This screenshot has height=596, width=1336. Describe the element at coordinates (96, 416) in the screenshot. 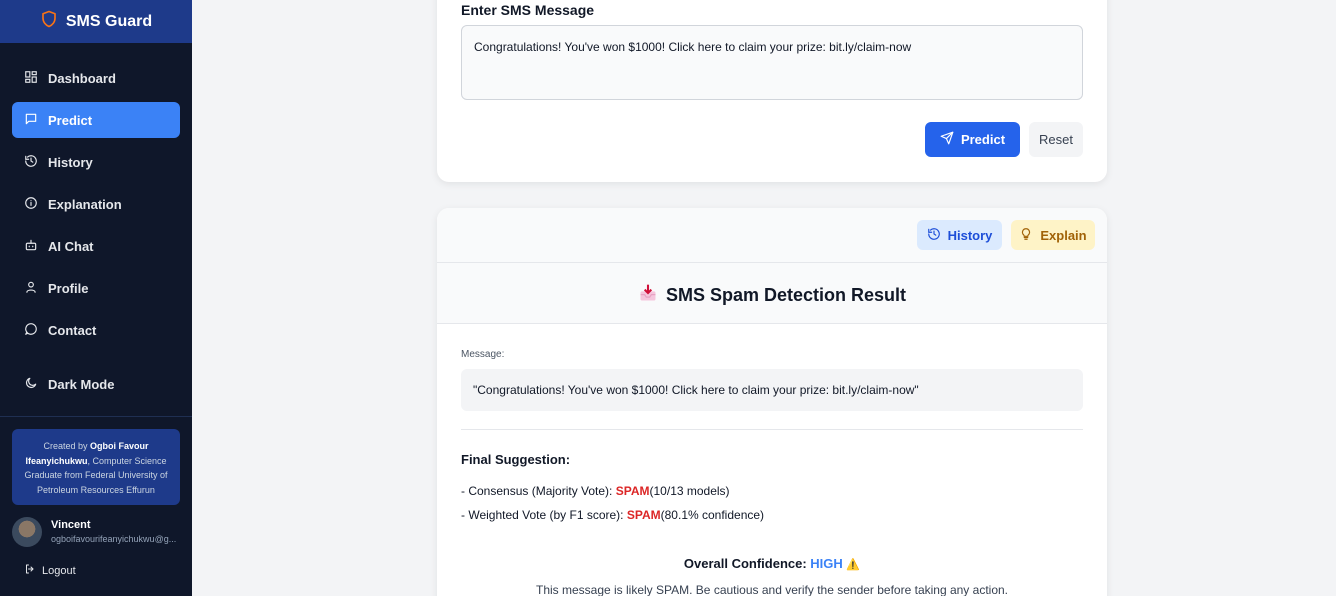

I see `sidebar-divider` at that location.